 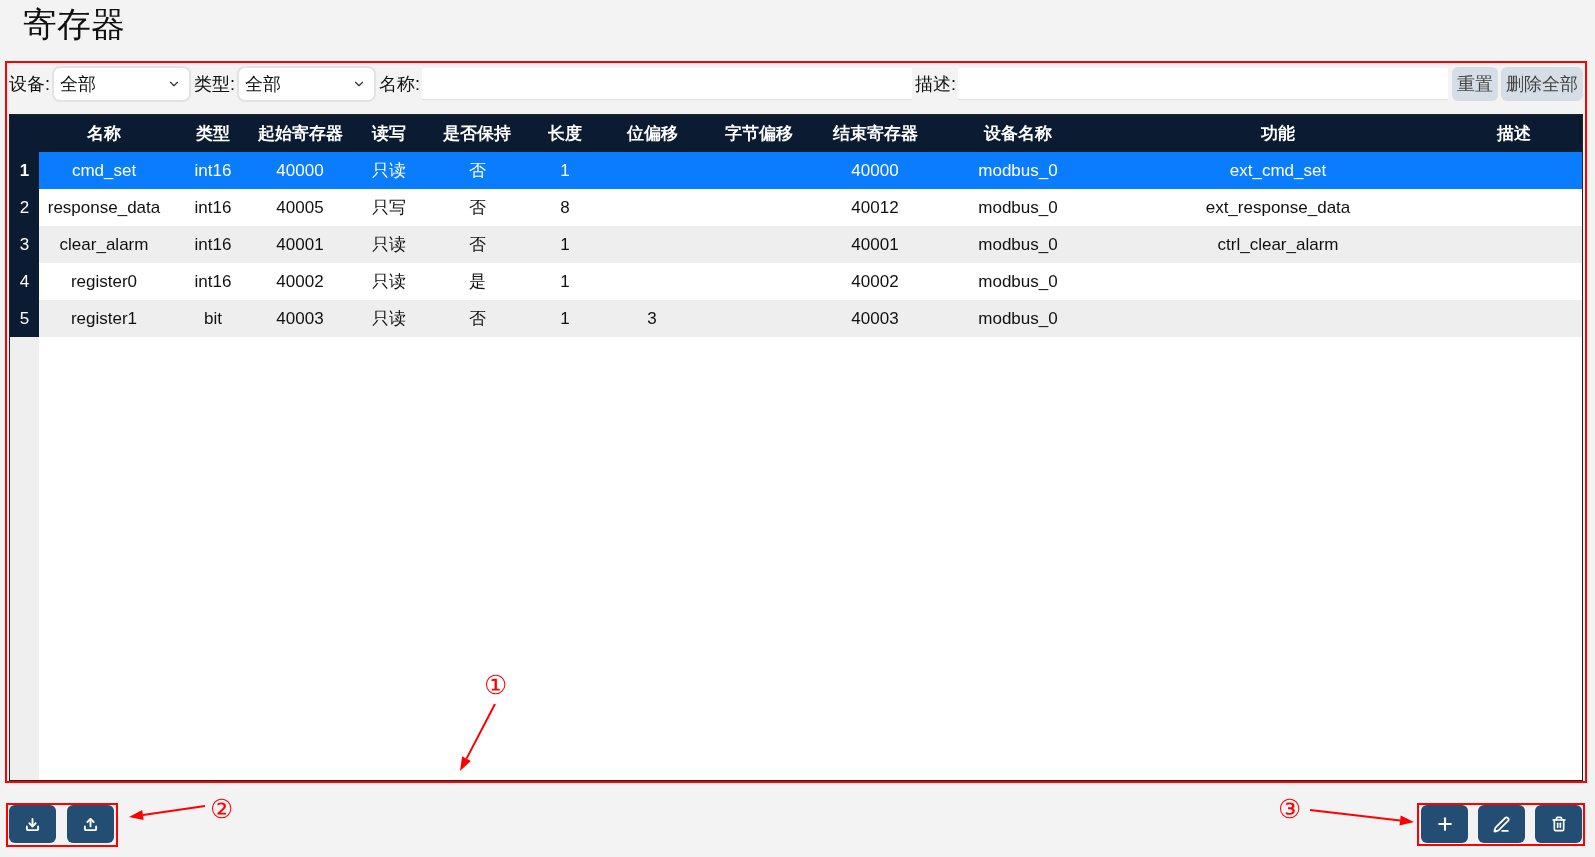 I want to click on table-cell-text: register1, so click(x=104, y=318).